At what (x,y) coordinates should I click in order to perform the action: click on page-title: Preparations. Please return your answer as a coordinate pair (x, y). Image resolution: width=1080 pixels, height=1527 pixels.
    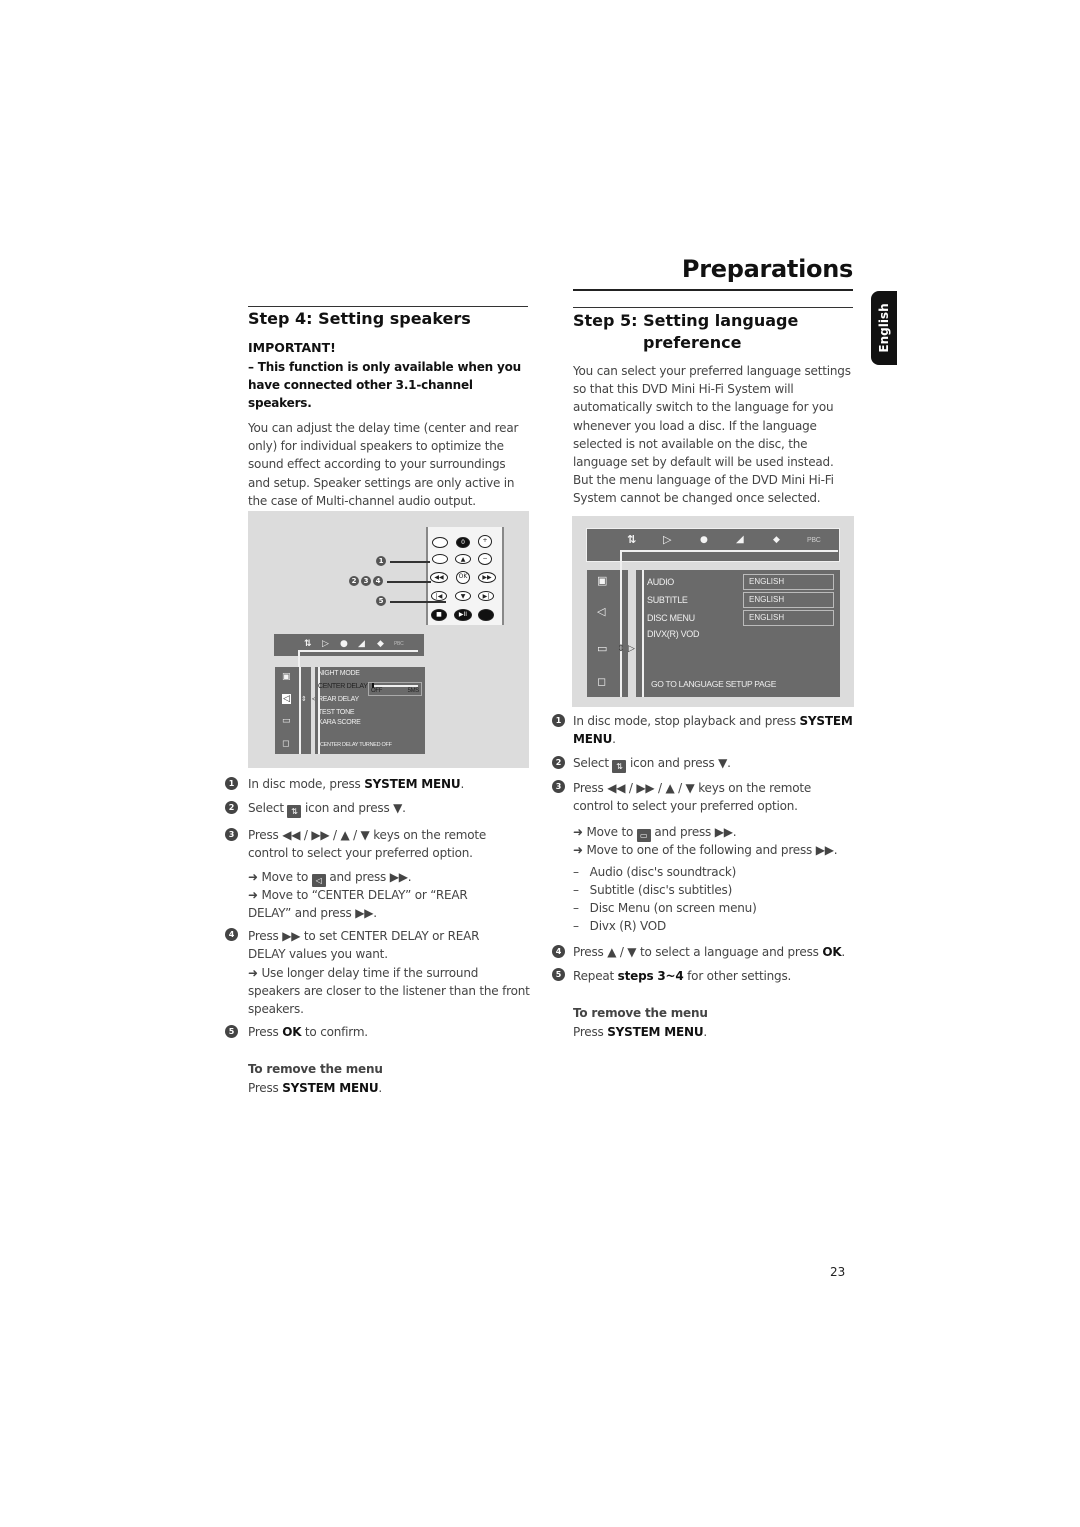
    Looking at the image, I should click on (767, 269).